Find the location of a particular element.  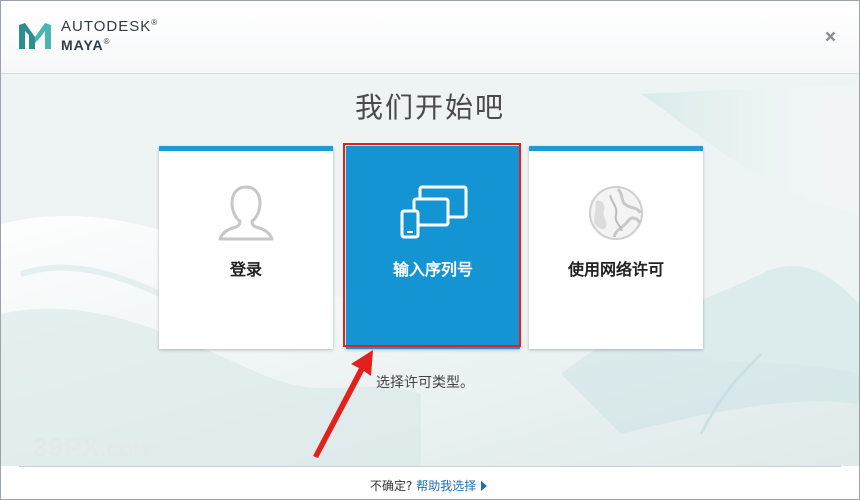

close-icon is located at coordinates (830, 36).